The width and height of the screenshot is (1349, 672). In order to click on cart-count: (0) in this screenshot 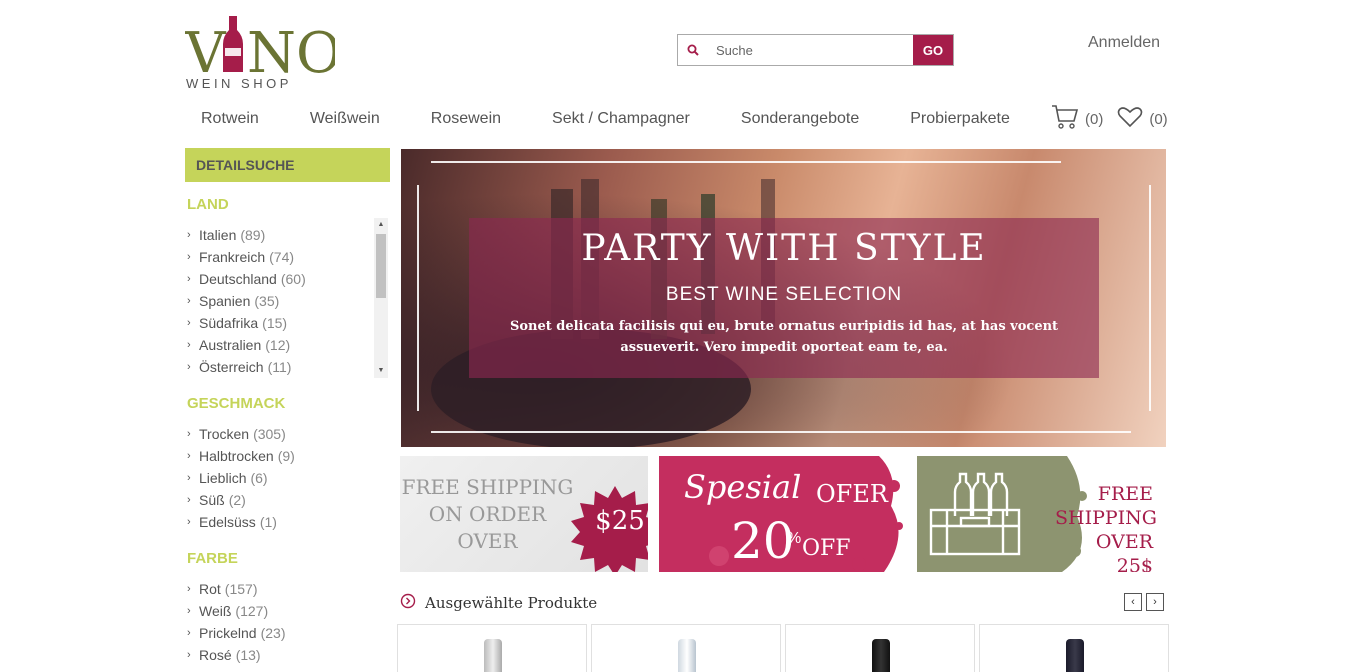, I will do `click(1094, 119)`.